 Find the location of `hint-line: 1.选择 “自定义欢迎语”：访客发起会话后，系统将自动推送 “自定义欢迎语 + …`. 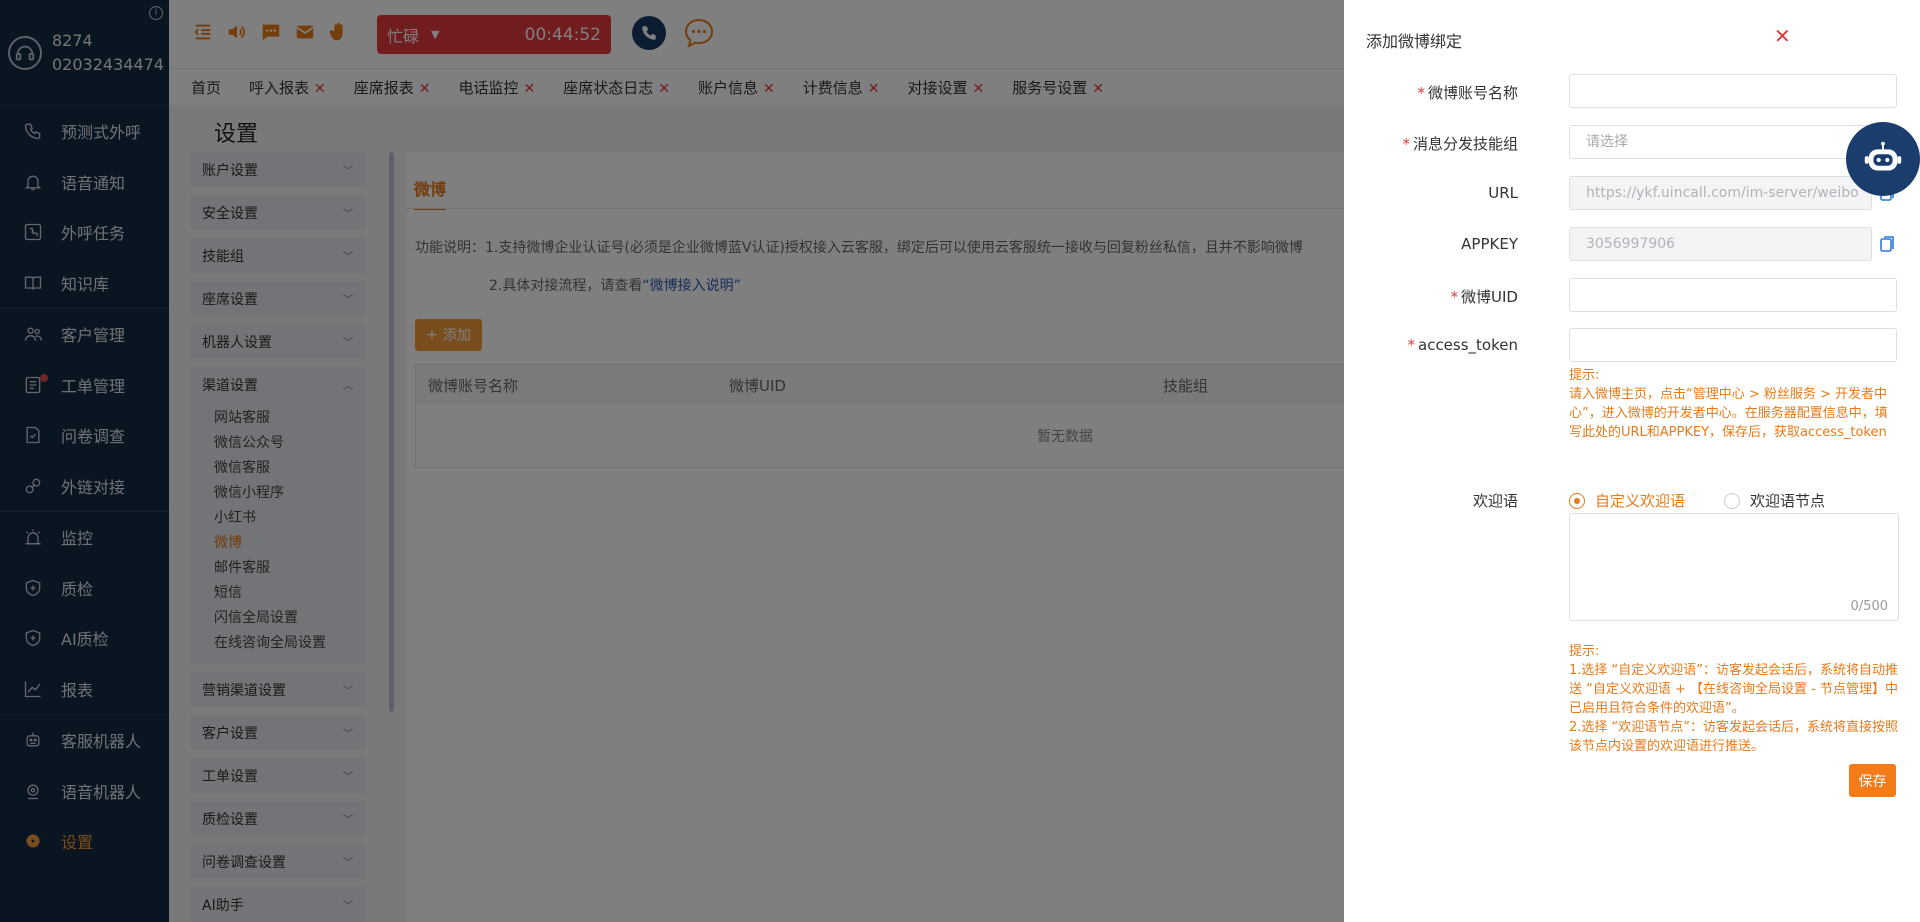

hint-line: 1.选择 “自定义欢迎语”：访客发起会话后，系统将自动推送 “自定义欢迎语 + … is located at coordinates (1734, 689).